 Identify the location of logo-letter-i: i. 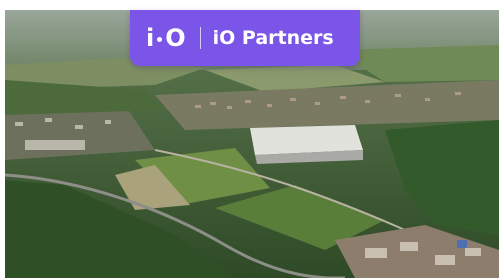
(150, 38).